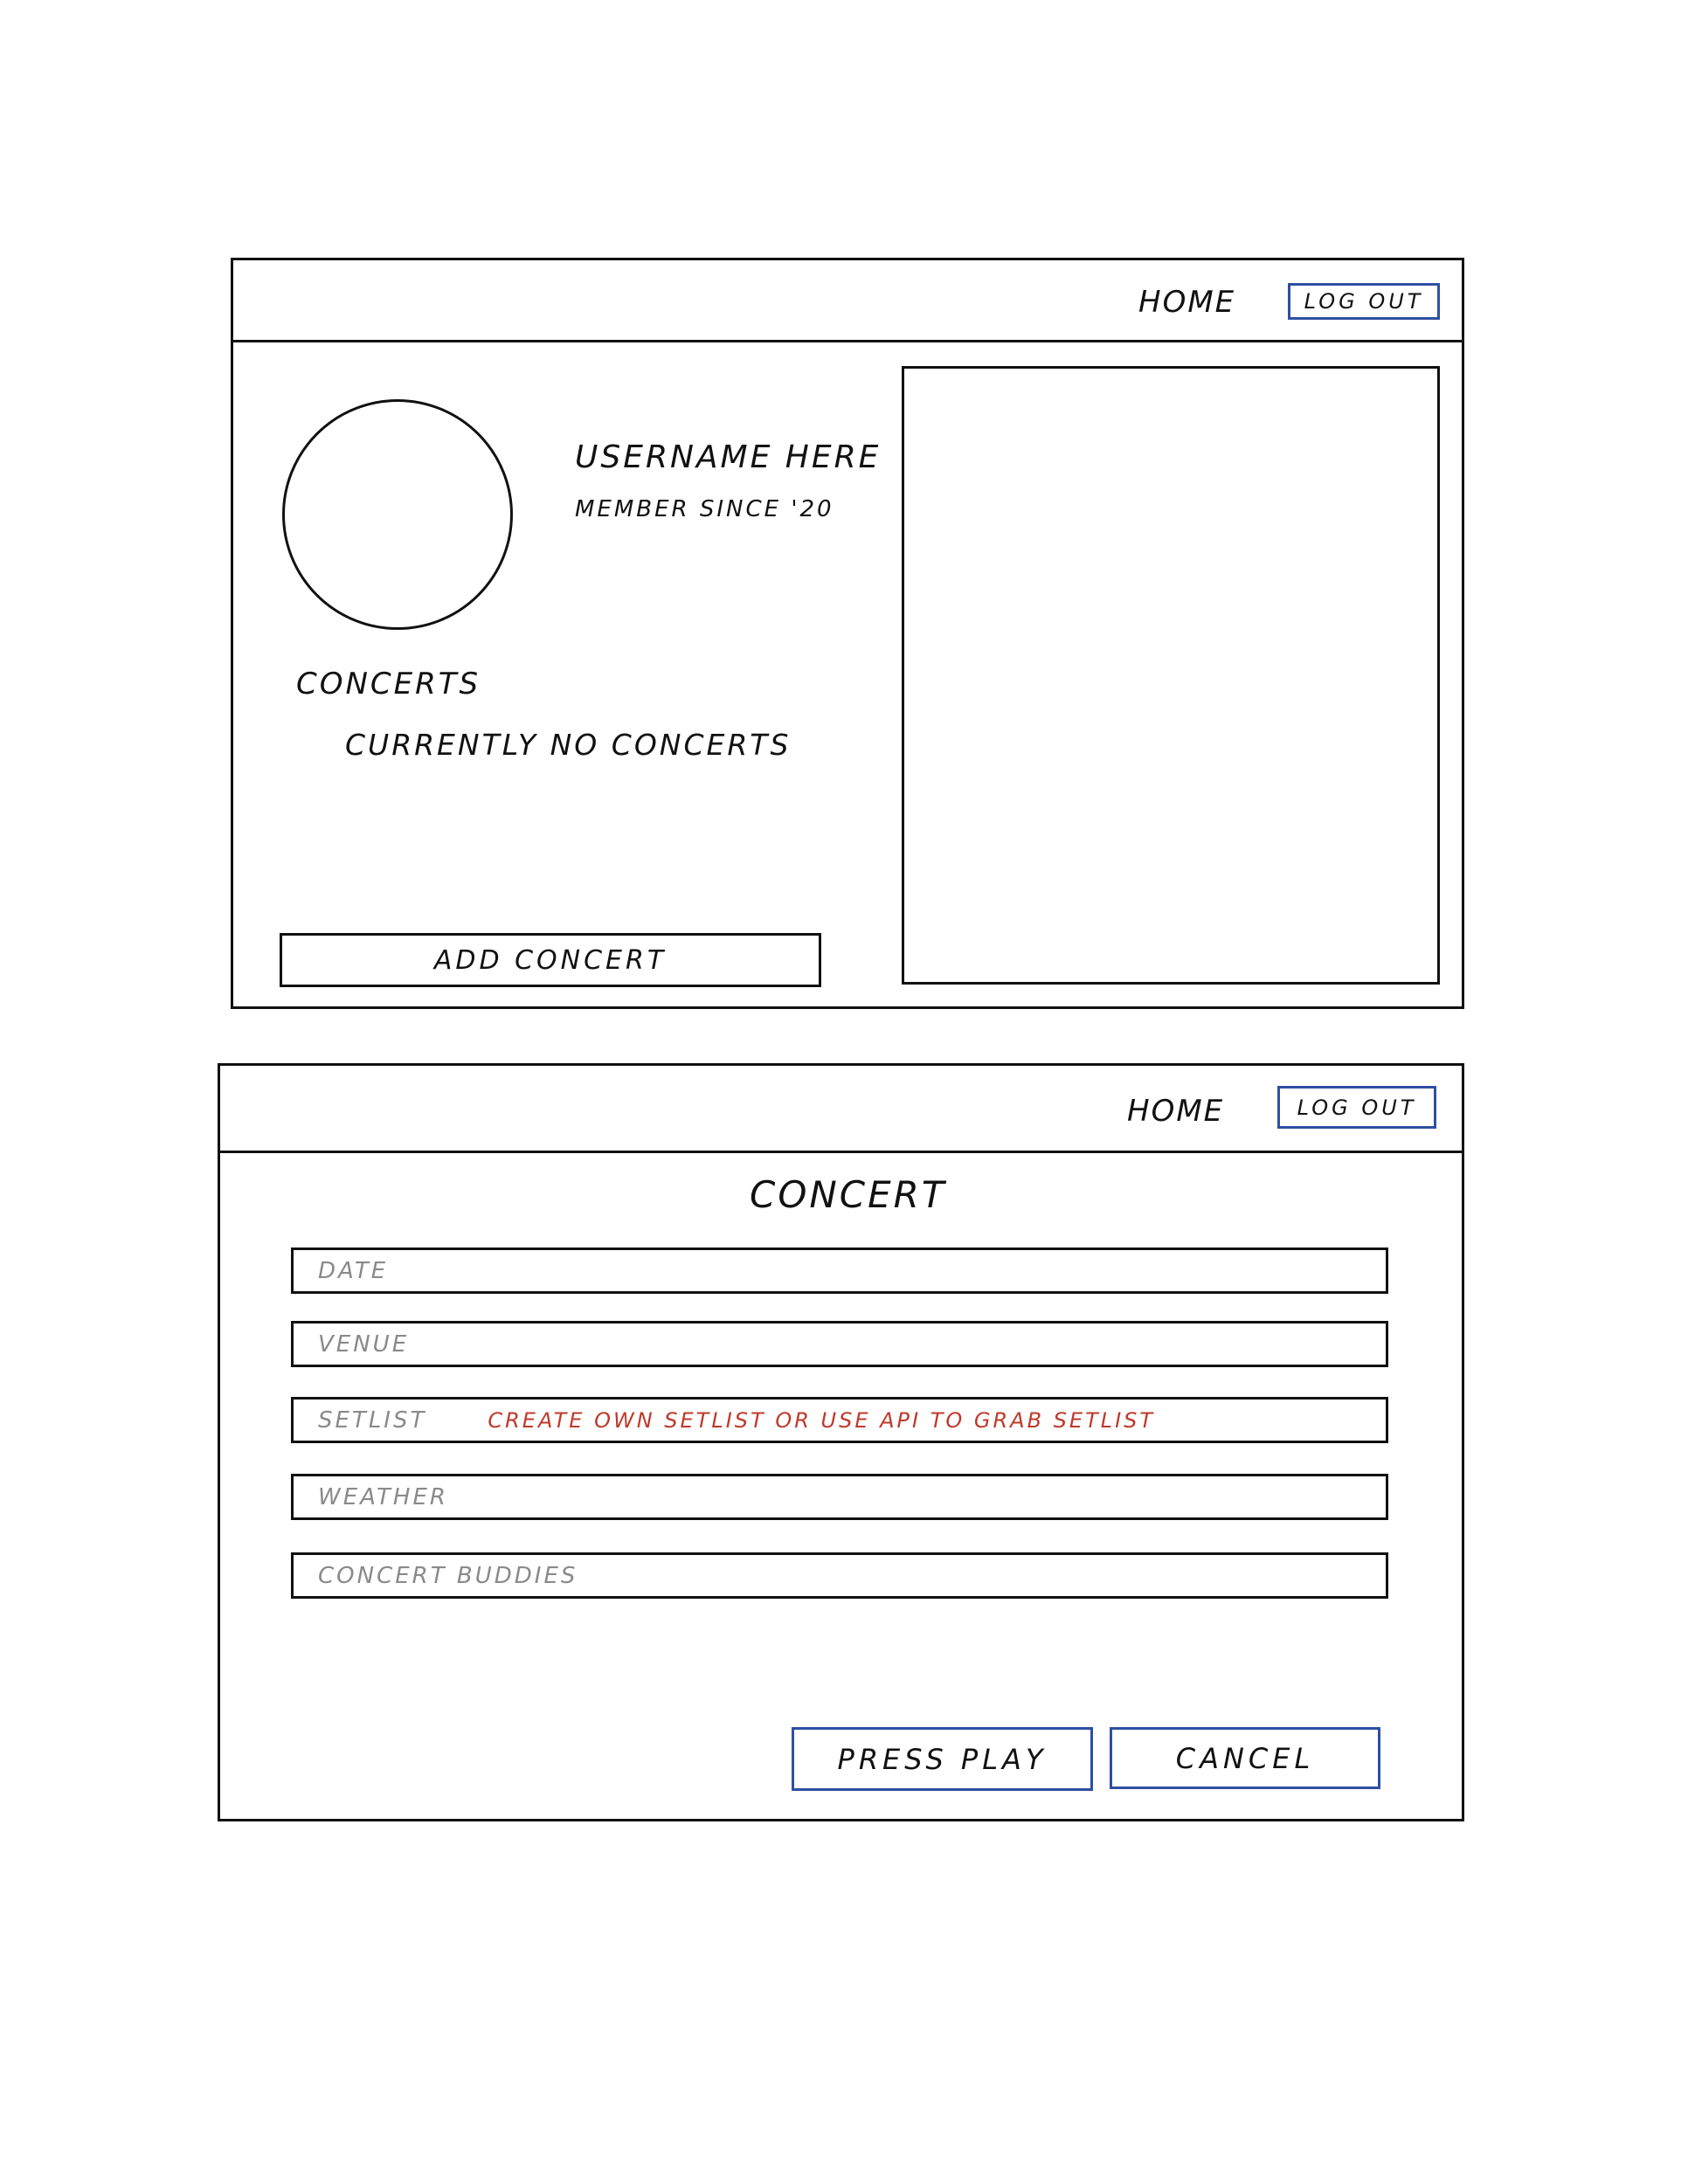  What do you see at coordinates (728, 457) in the screenshot?
I see `username-label: USERNAME HERE` at bounding box center [728, 457].